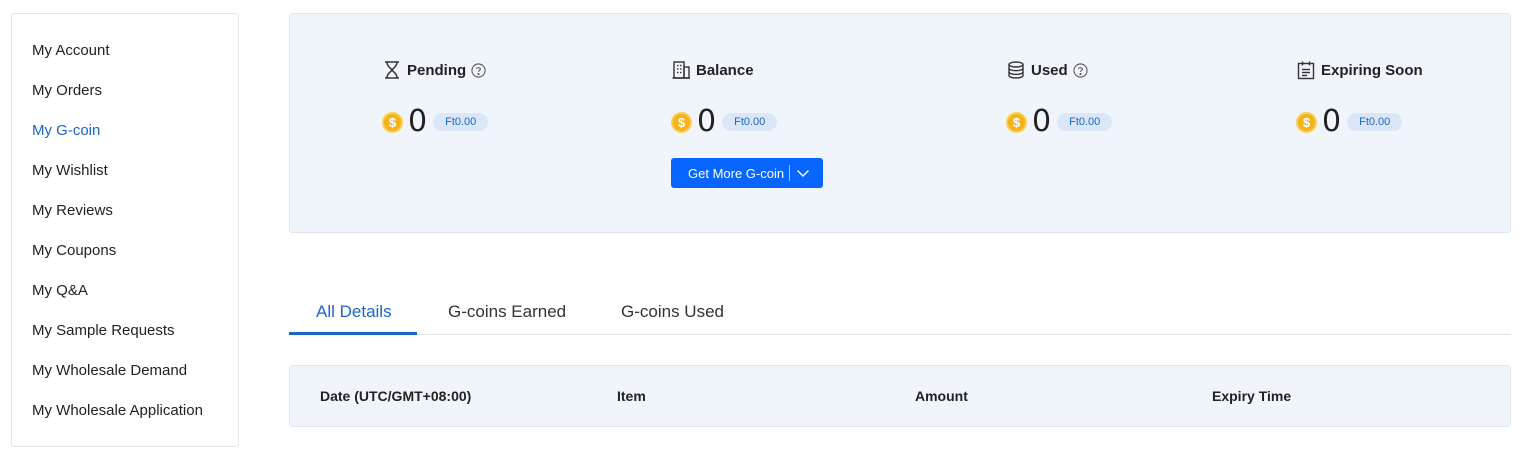 Image resolution: width=1522 pixels, height=468 pixels. What do you see at coordinates (1372, 70) in the screenshot?
I see `stat-expiring-soon-label: Expiring Soon` at bounding box center [1372, 70].